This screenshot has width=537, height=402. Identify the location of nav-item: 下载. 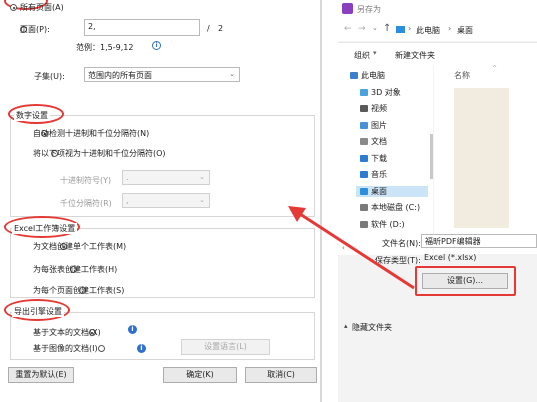
(373, 158).